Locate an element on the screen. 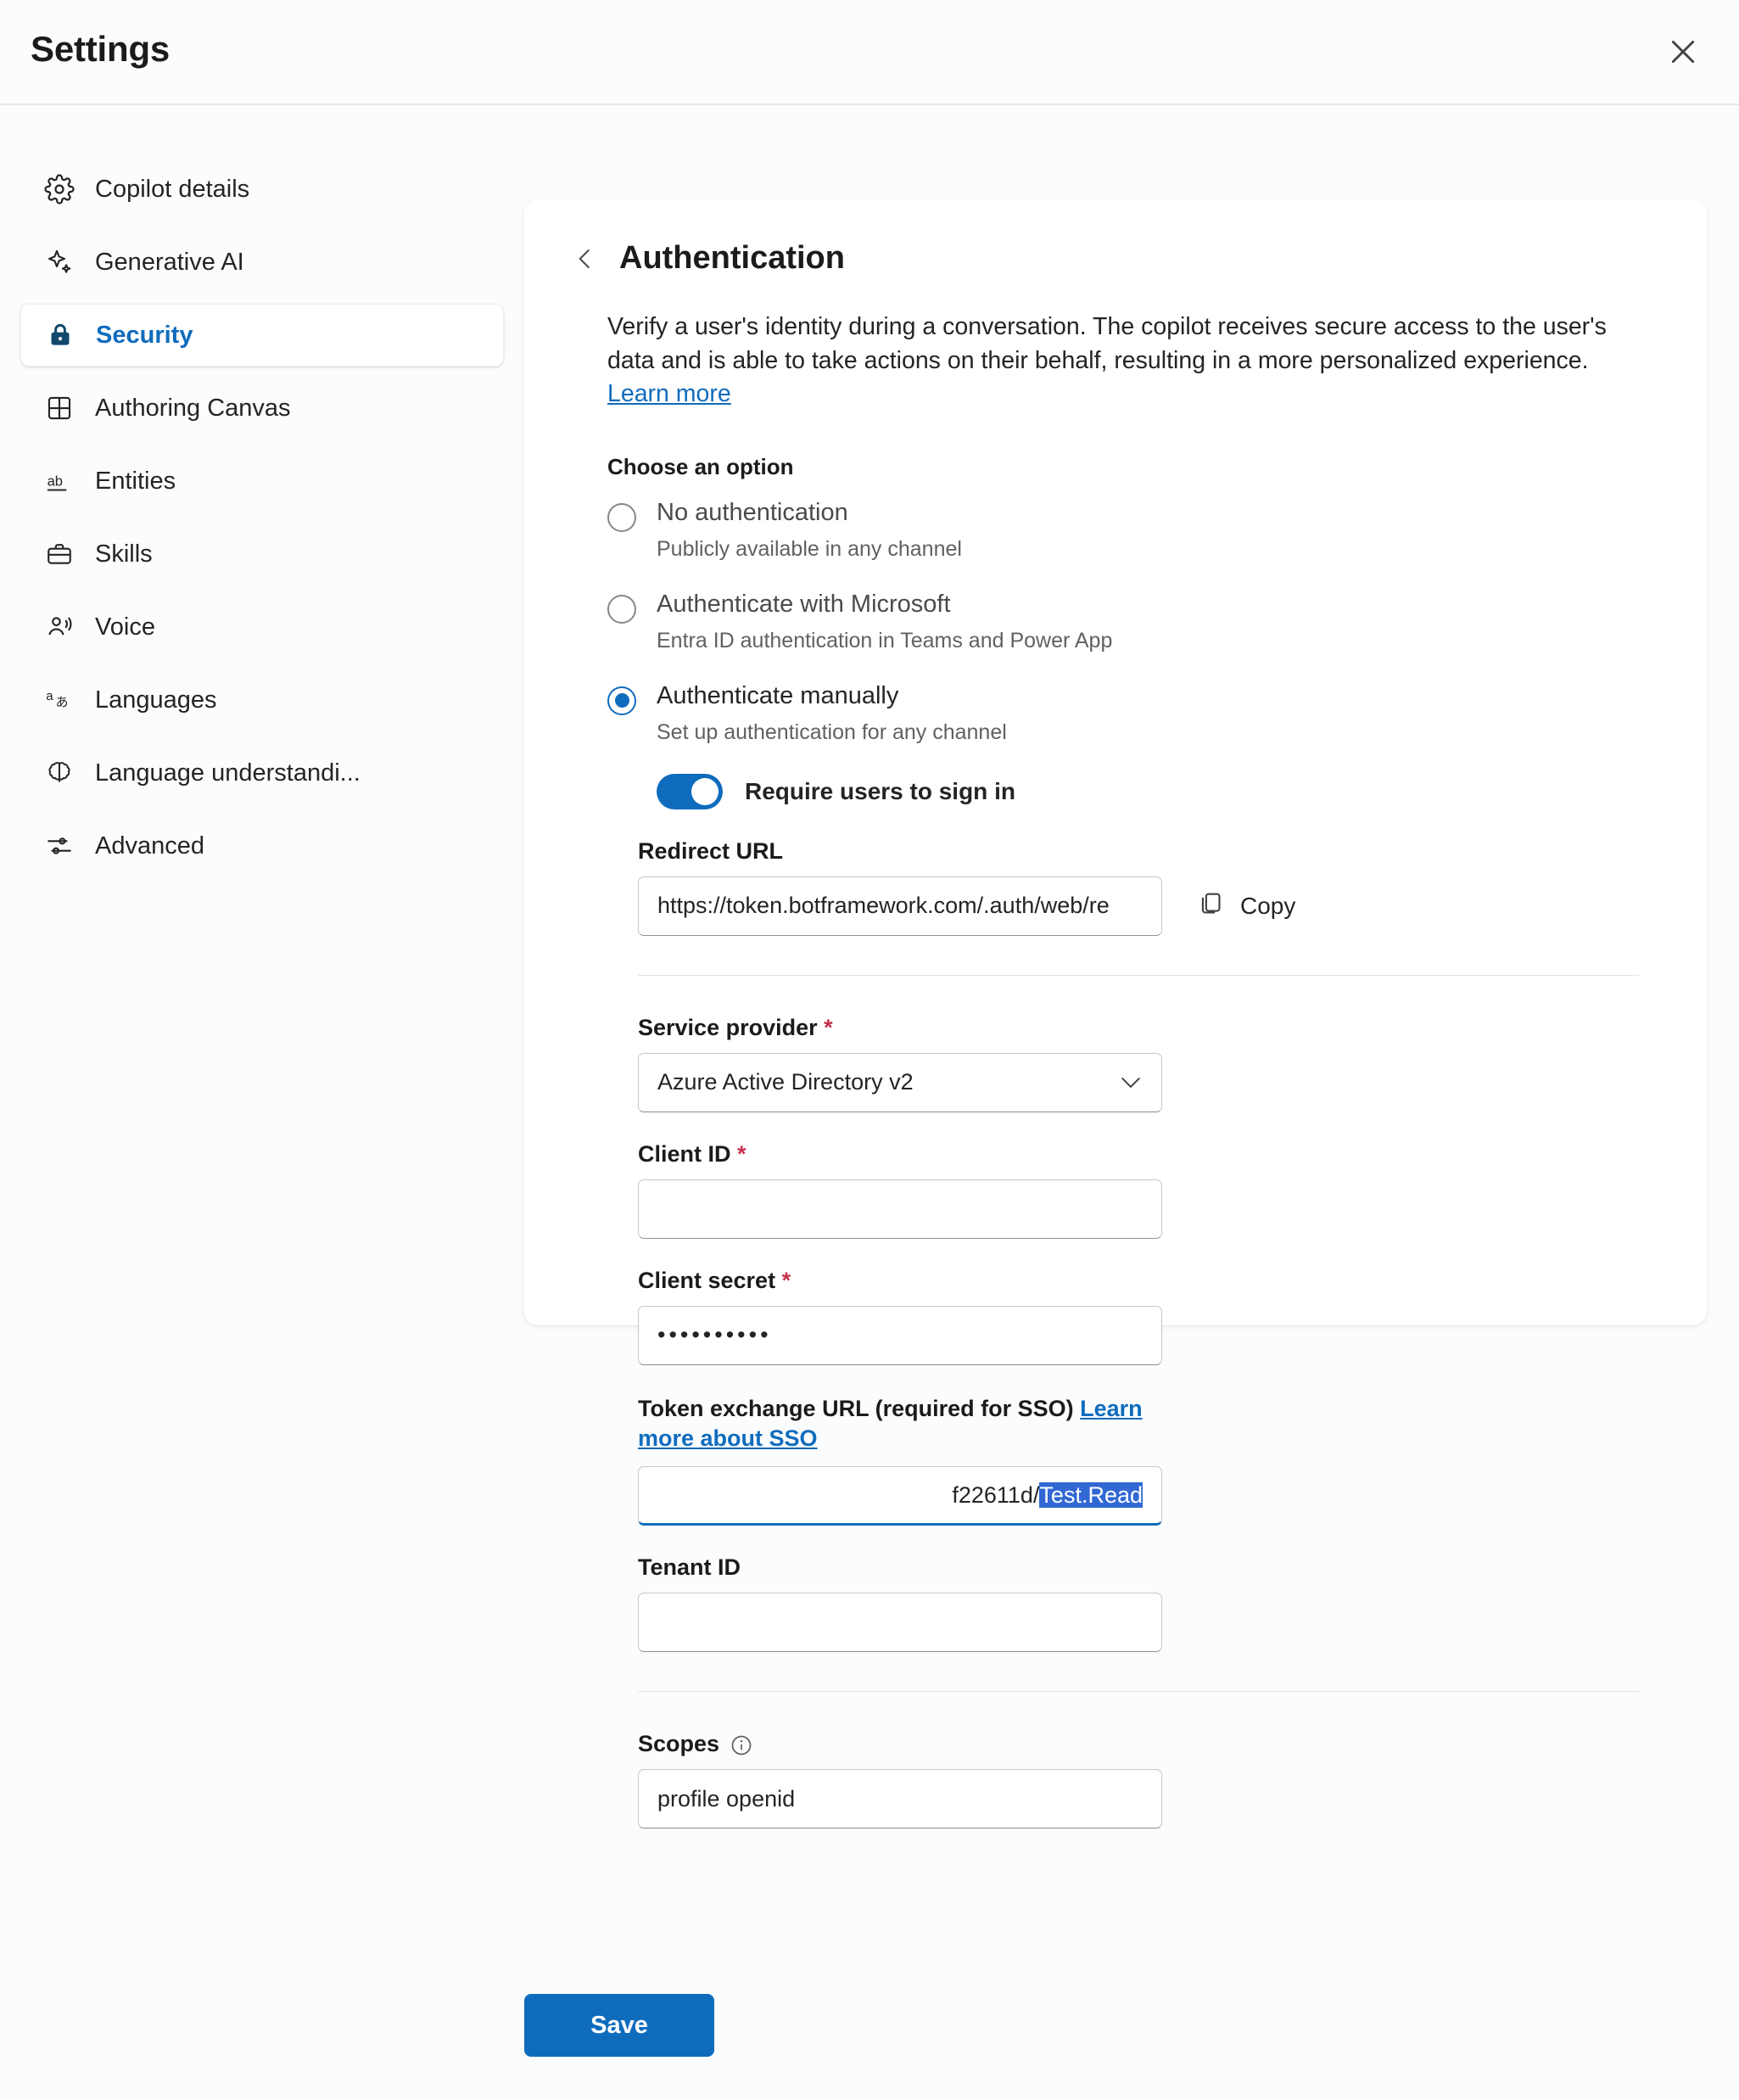 The height and width of the screenshot is (2100, 1739). sidebar-item-label: Copilot details is located at coordinates (172, 189).